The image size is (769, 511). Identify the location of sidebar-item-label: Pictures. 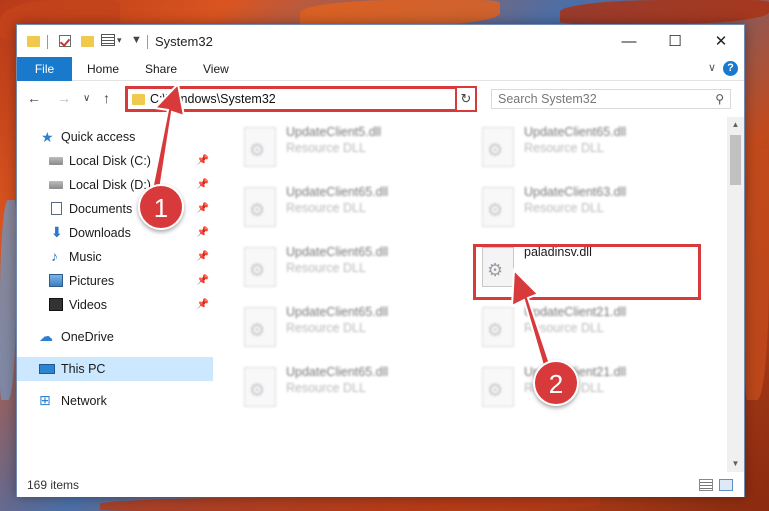
(92, 281).